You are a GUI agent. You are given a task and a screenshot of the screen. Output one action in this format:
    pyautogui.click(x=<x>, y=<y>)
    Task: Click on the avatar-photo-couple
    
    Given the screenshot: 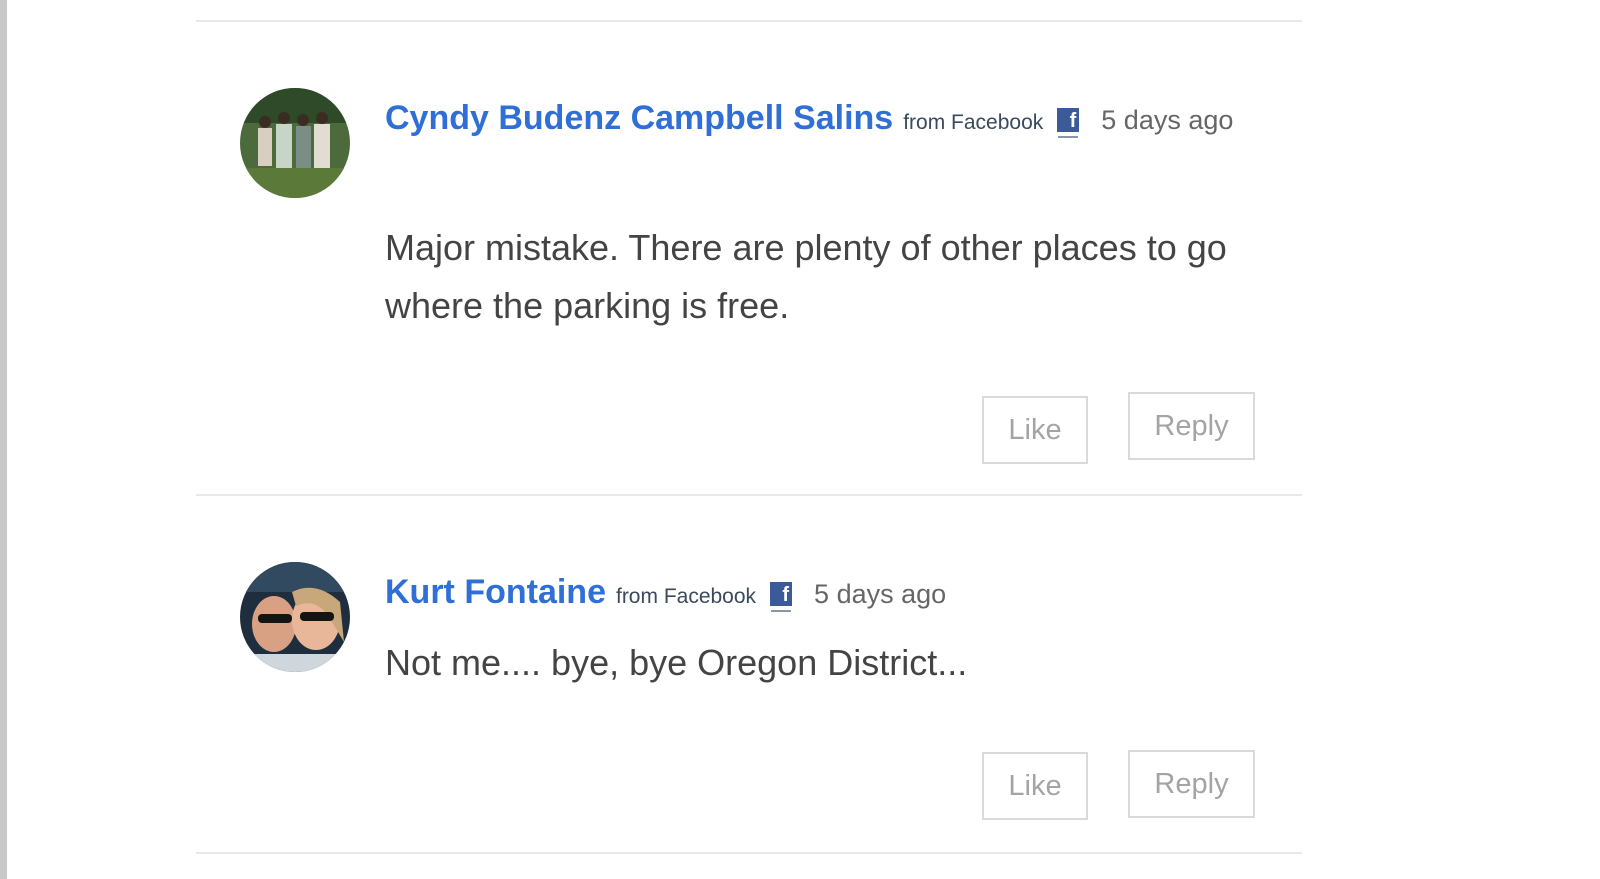 What is the action you would take?
    pyautogui.click(x=295, y=617)
    